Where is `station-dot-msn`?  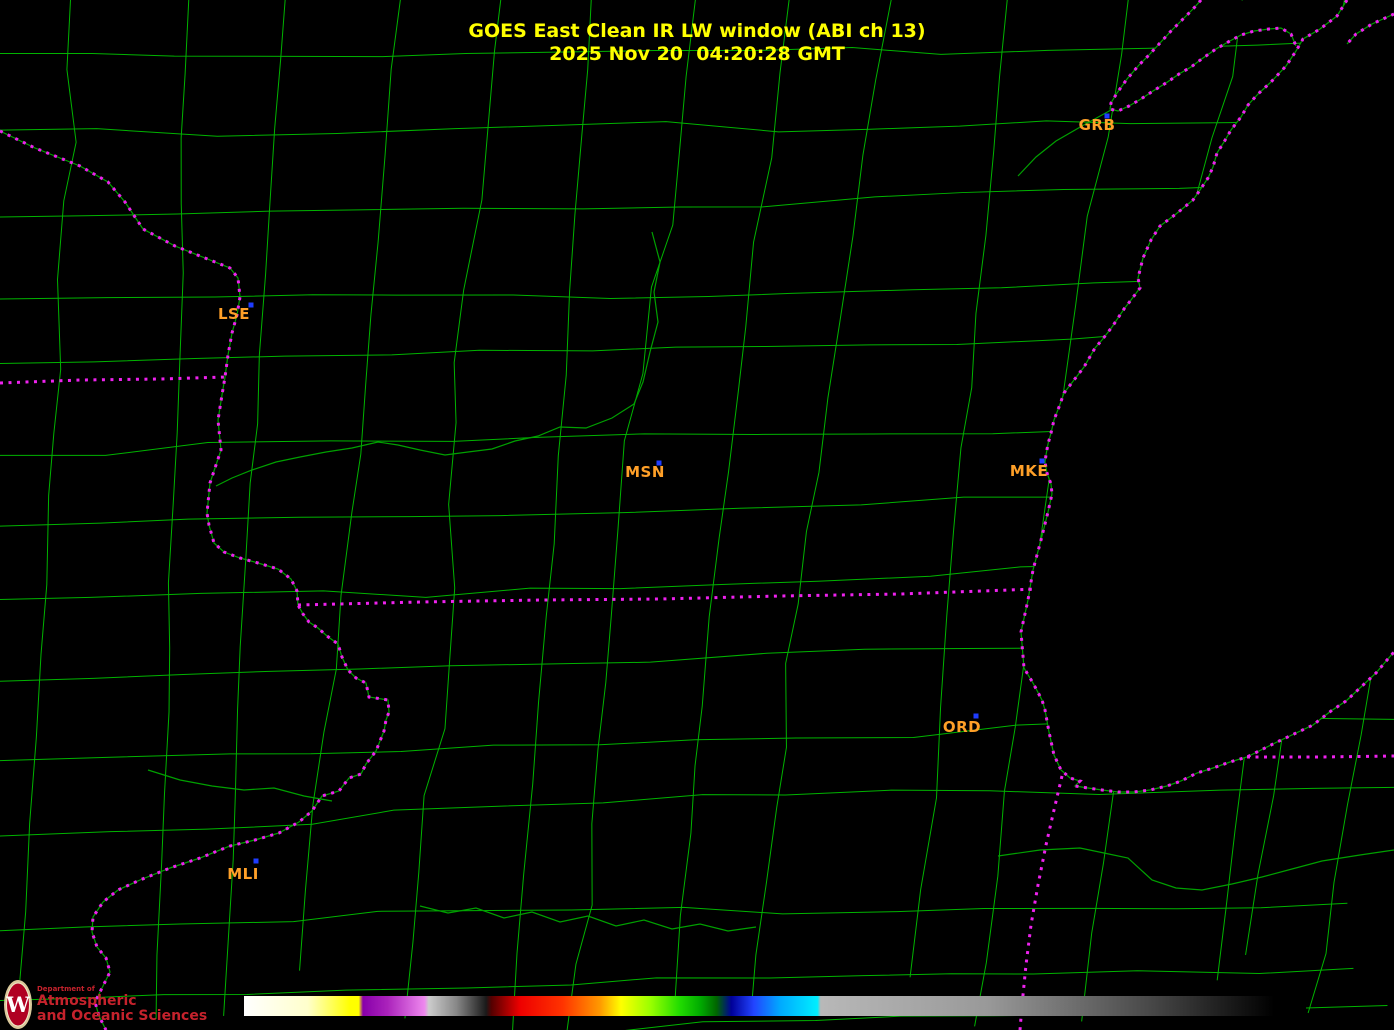 station-dot-msn is located at coordinates (659, 463).